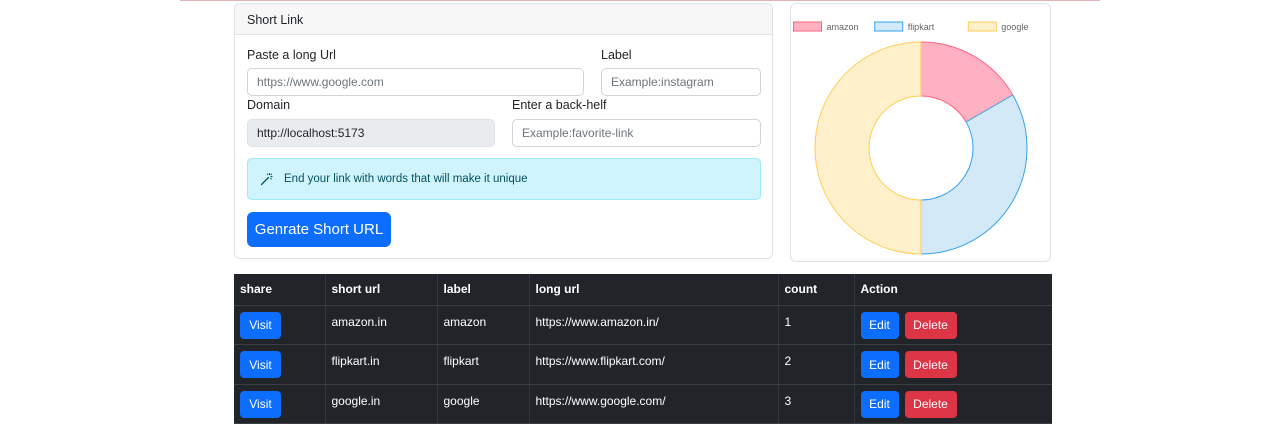 This screenshot has height=426, width=1280. I want to click on long-url-label: Paste a long Url, so click(291, 55).